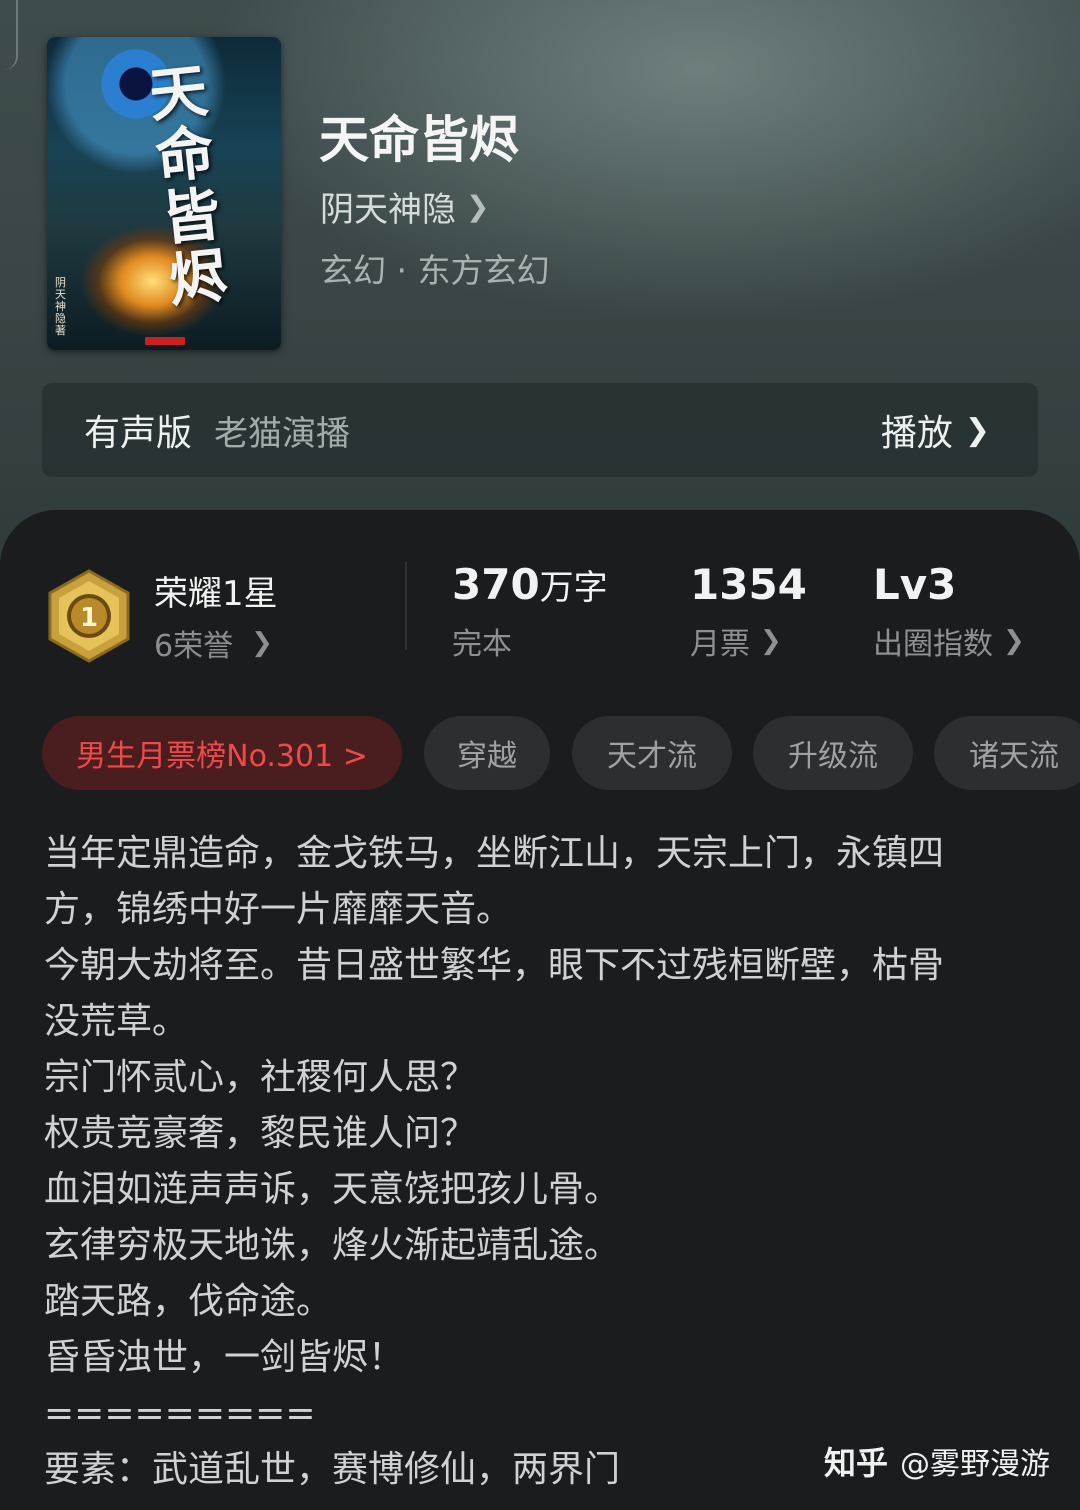 The height and width of the screenshot is (1510, 1080). I want to click on medal-number: 1, so click(89, 618).